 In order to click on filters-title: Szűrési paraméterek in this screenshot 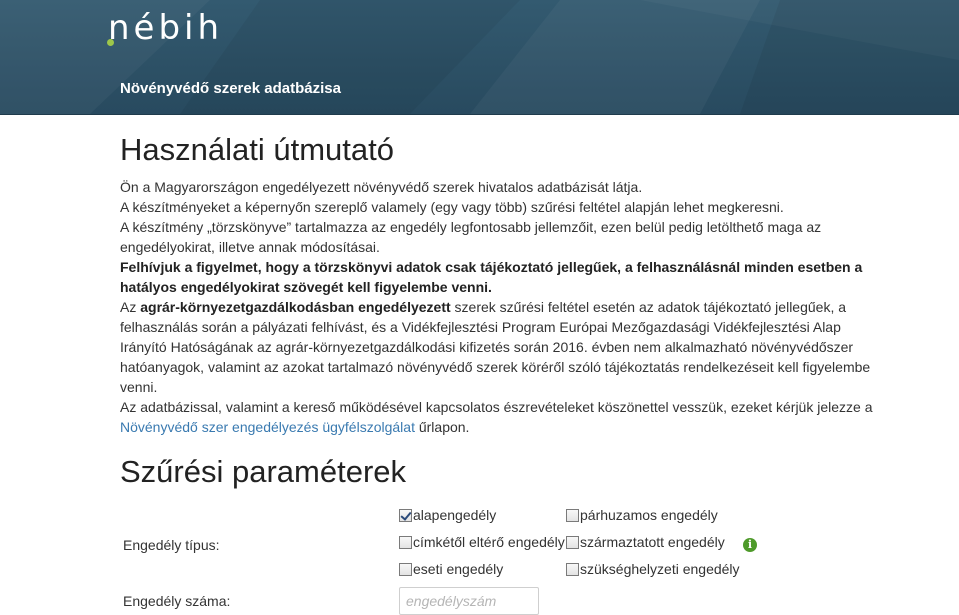, I will do `click(263, 471)`.